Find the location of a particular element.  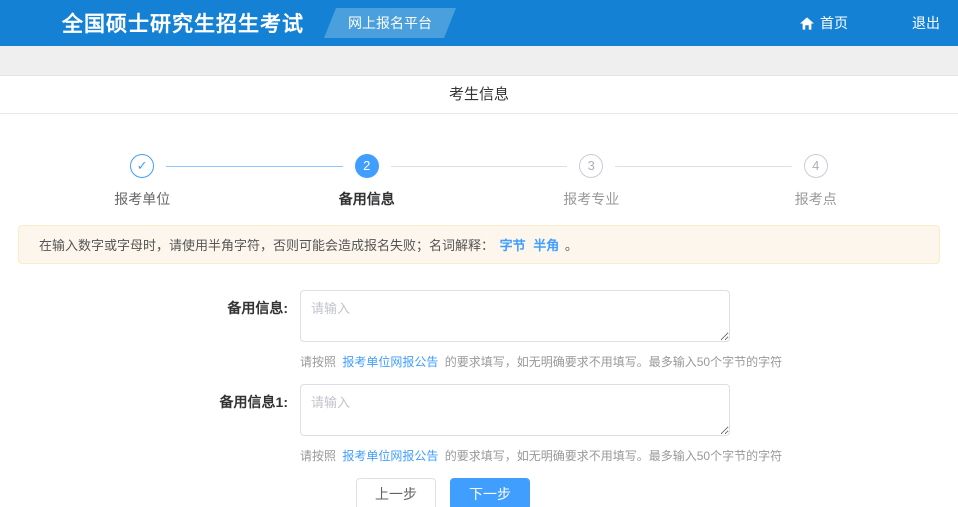

header-actions: 首页 退出 is located at coordinates (872, 23).